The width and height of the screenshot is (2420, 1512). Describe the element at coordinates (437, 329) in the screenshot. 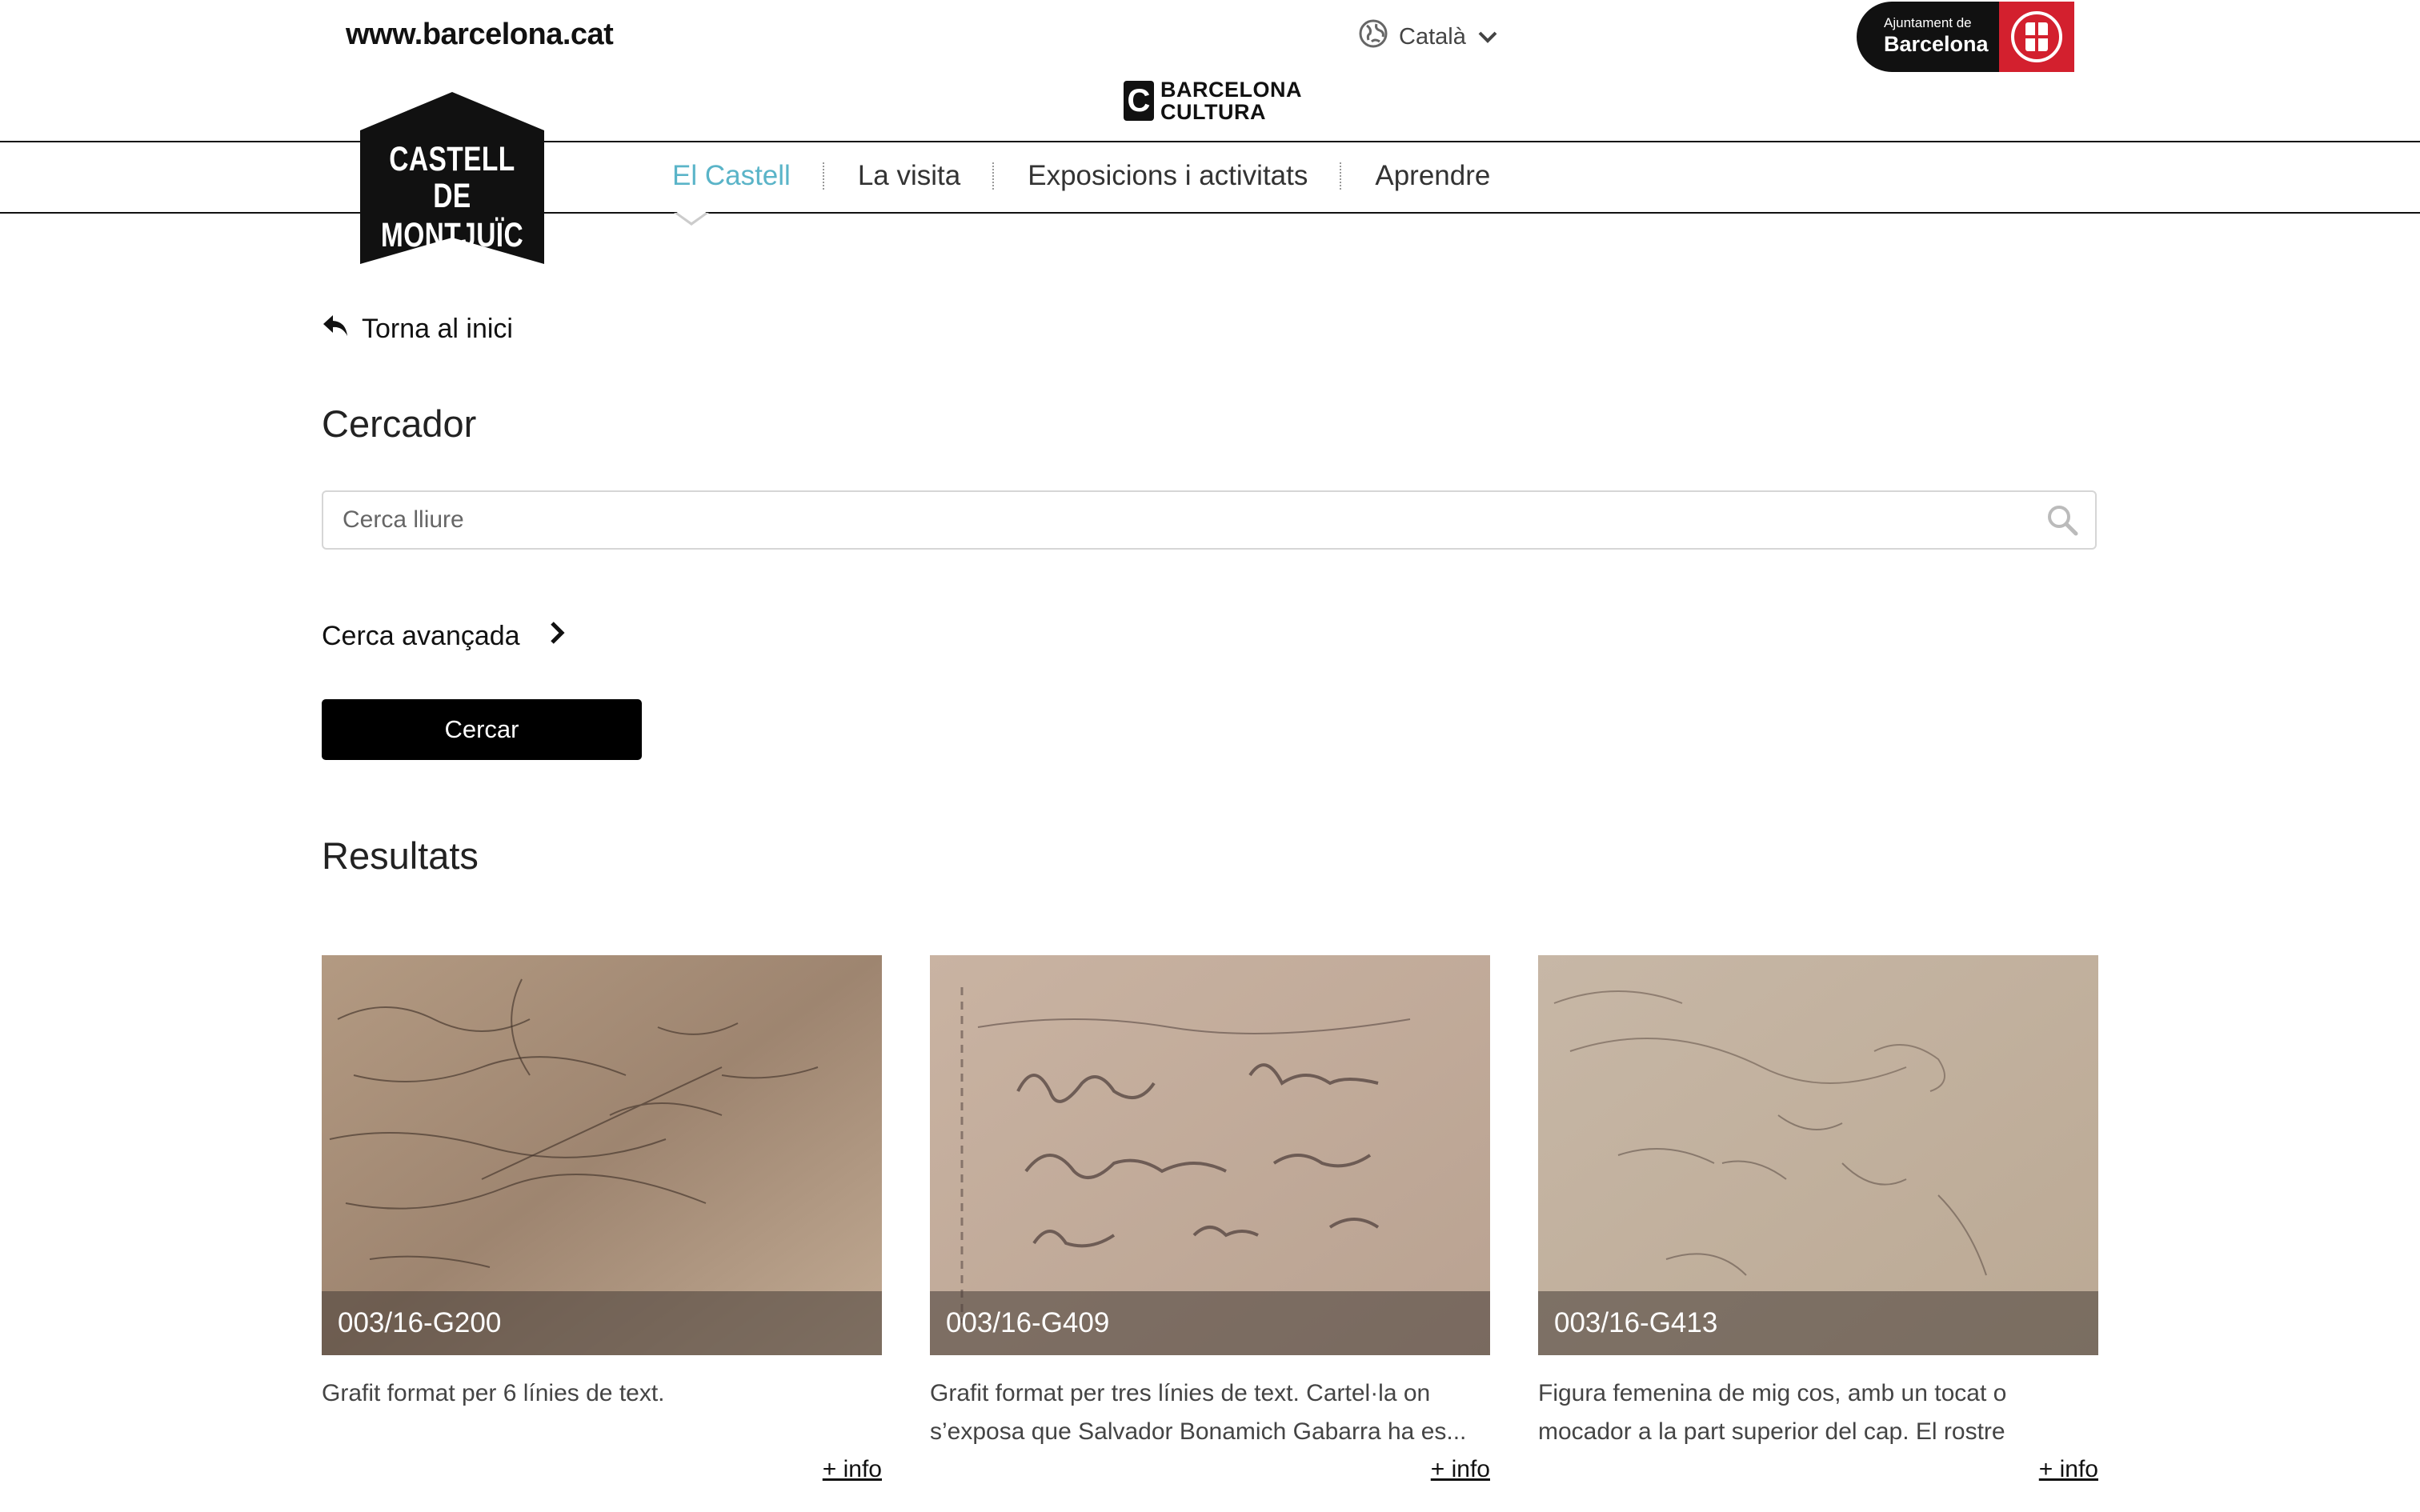

I see `back-home-label: Torna al inici` at that location.